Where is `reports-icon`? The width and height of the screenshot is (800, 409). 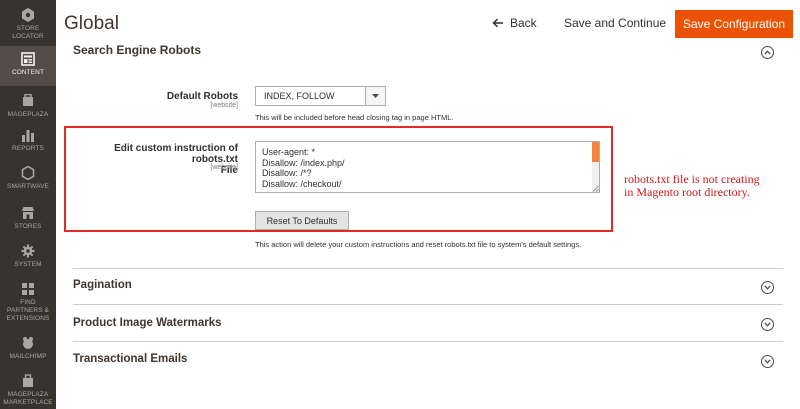
reports-icon is located at coordinates (28, 136).